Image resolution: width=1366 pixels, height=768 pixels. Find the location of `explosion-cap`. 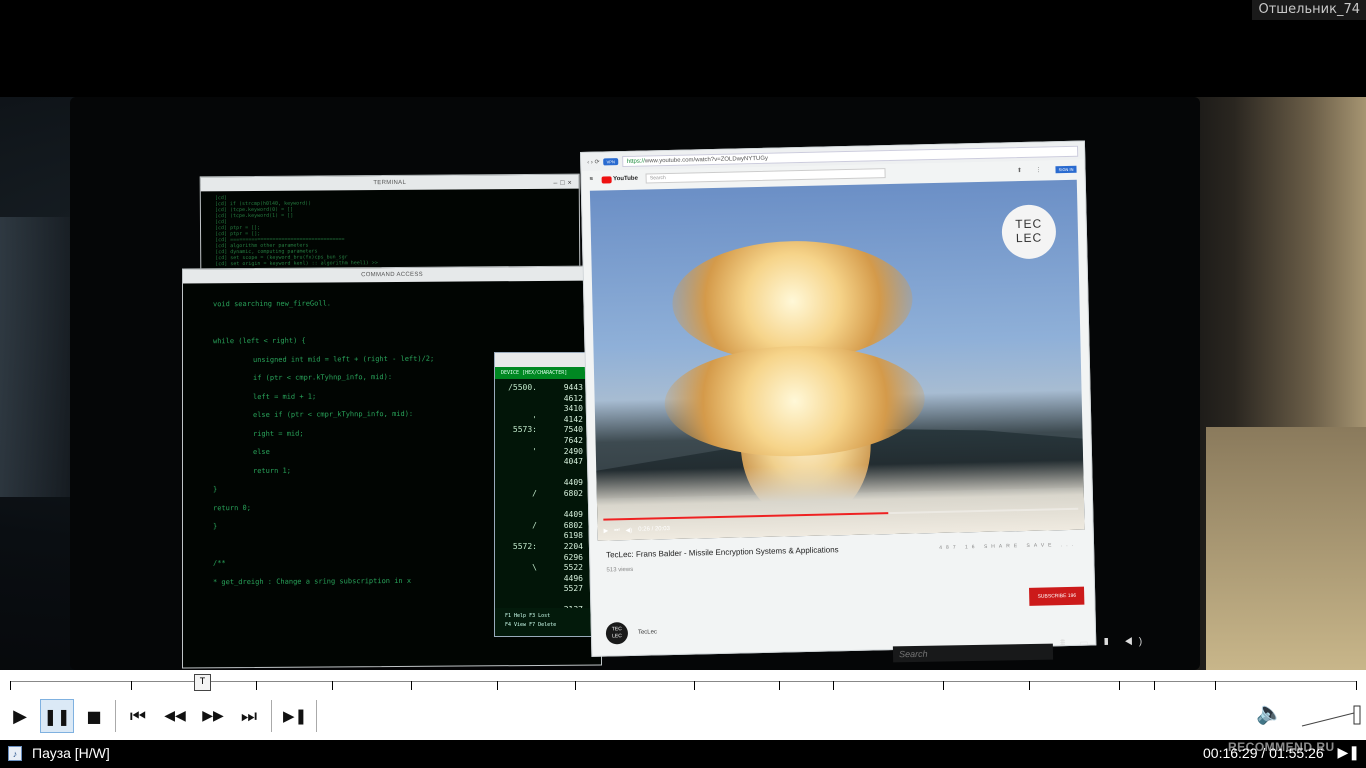

explosion-cap is located at coordinates (792, 301).